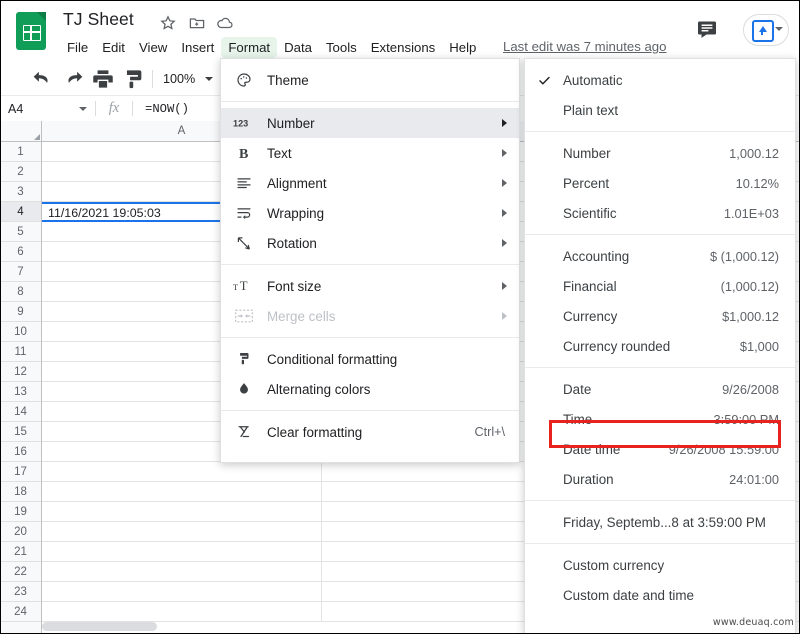  I want to click on menu-item-edit: Edit, so click(113, 47).